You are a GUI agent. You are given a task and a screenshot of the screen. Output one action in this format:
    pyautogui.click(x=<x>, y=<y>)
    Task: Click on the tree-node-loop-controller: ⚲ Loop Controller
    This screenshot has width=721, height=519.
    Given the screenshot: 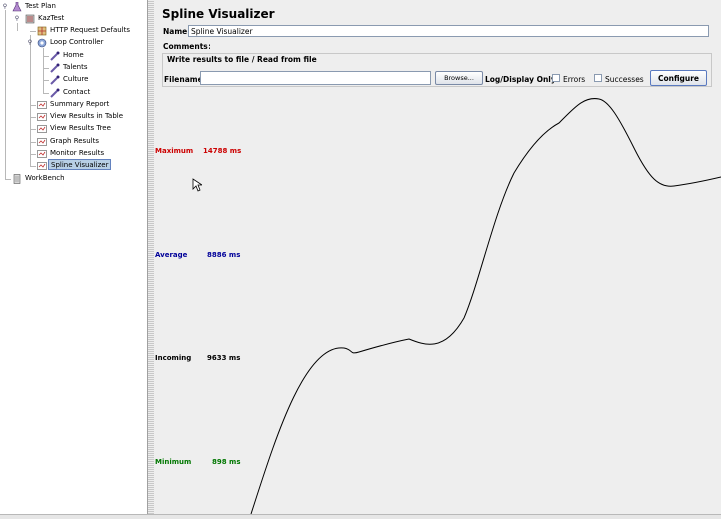 What is the action you would take?
    pyautogui.click(x=73, y=43)
    